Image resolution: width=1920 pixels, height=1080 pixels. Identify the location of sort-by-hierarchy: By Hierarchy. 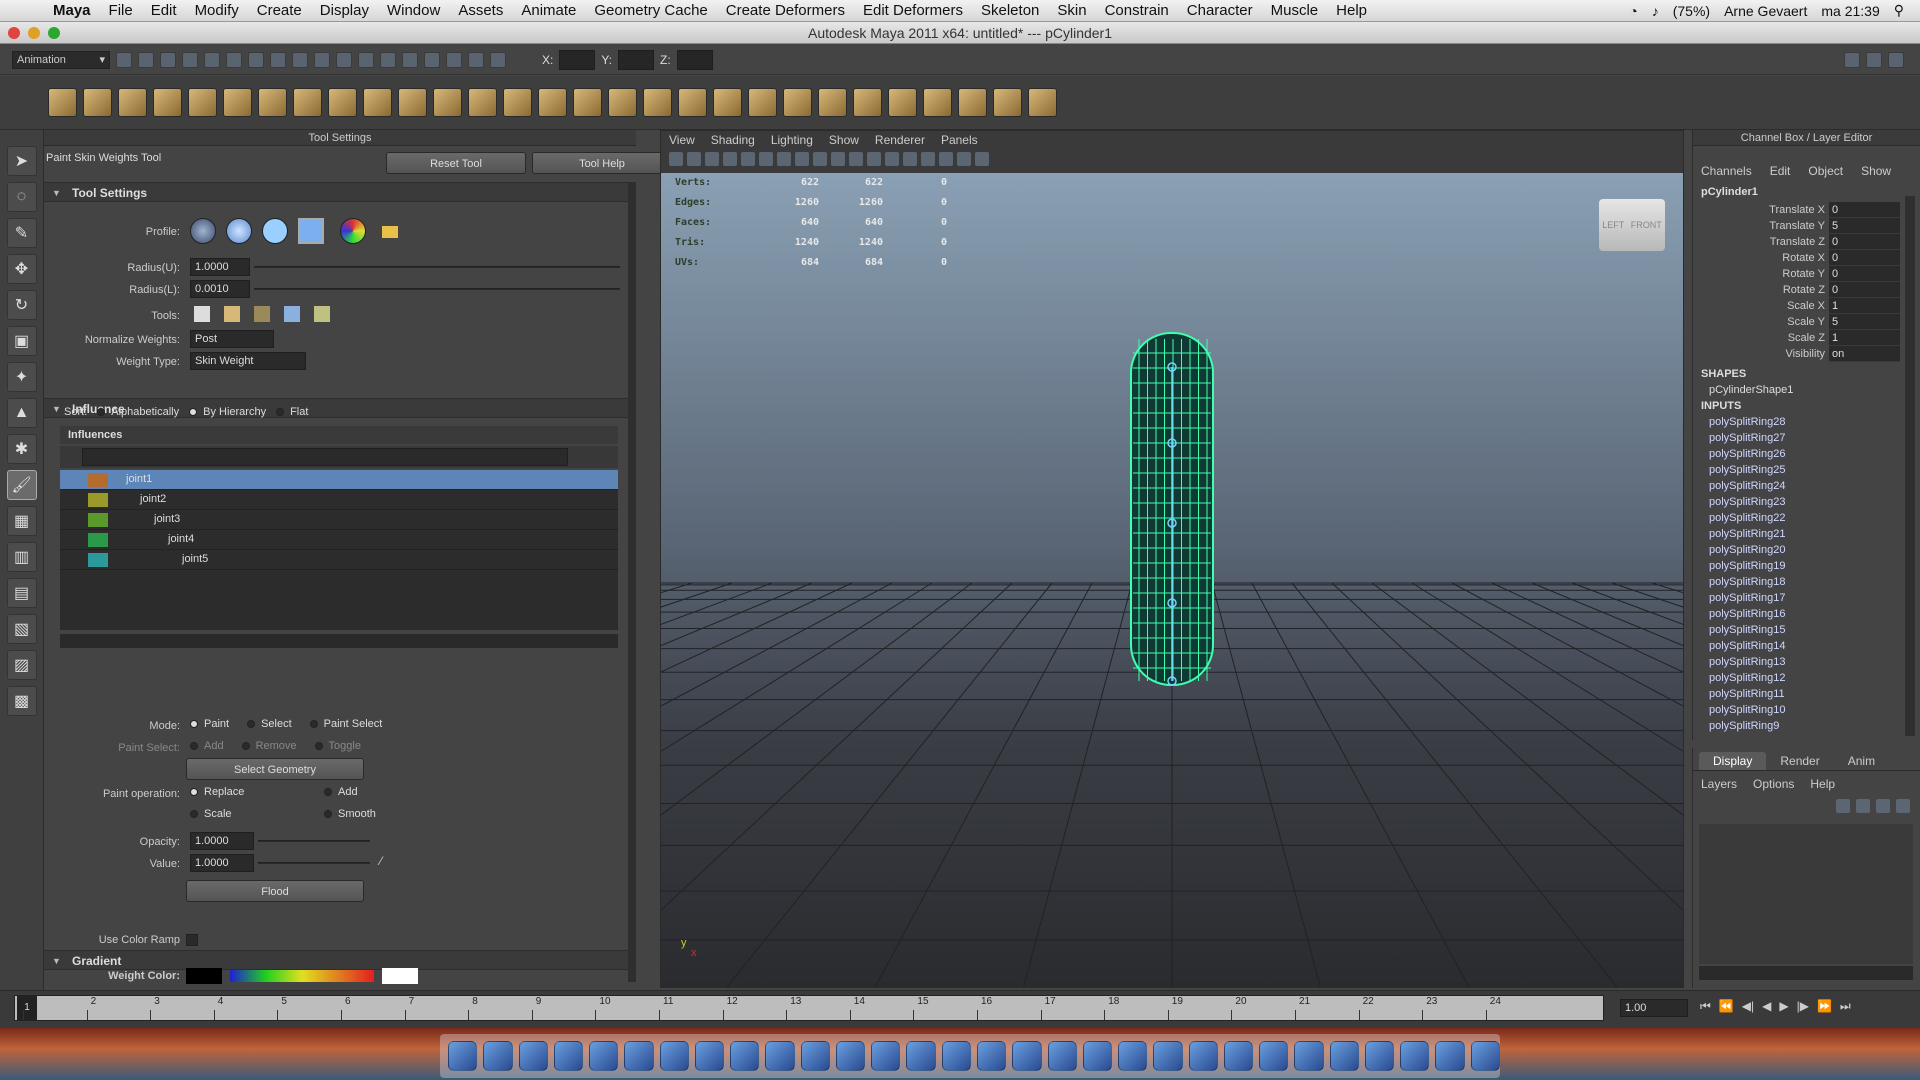
(227, 412).